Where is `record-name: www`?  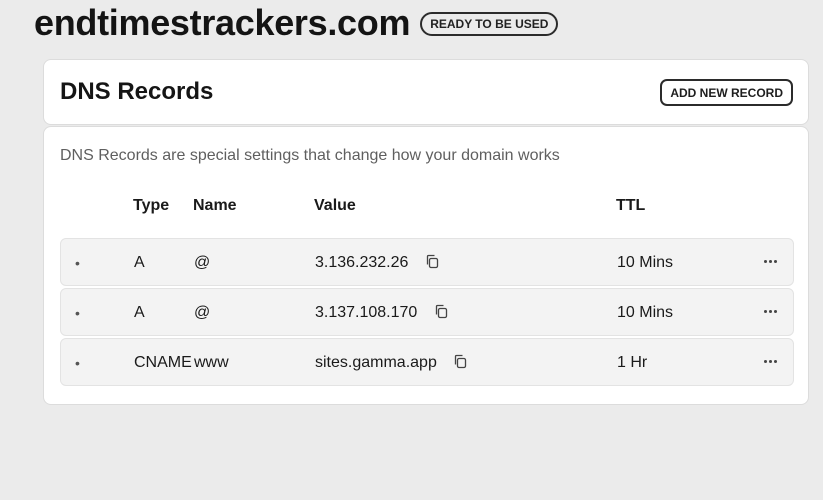 record-name: www is located at coordinates (211, 362).